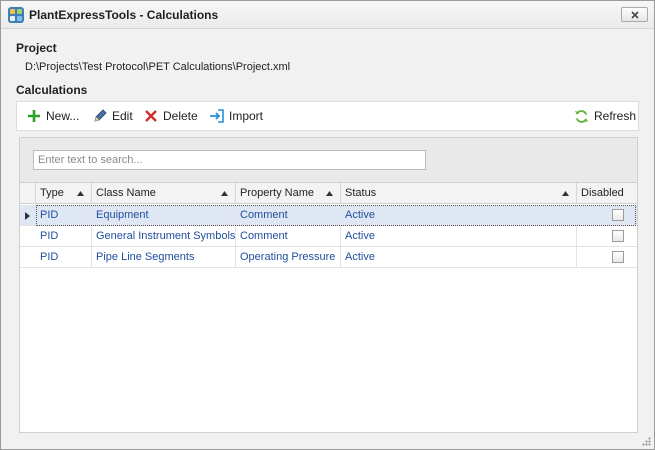 Image resolution: width=655 pixels, height=450 pixels. Describe the element at coordinates (217, 116) in the screenshot. I see `import-icon` at that location.